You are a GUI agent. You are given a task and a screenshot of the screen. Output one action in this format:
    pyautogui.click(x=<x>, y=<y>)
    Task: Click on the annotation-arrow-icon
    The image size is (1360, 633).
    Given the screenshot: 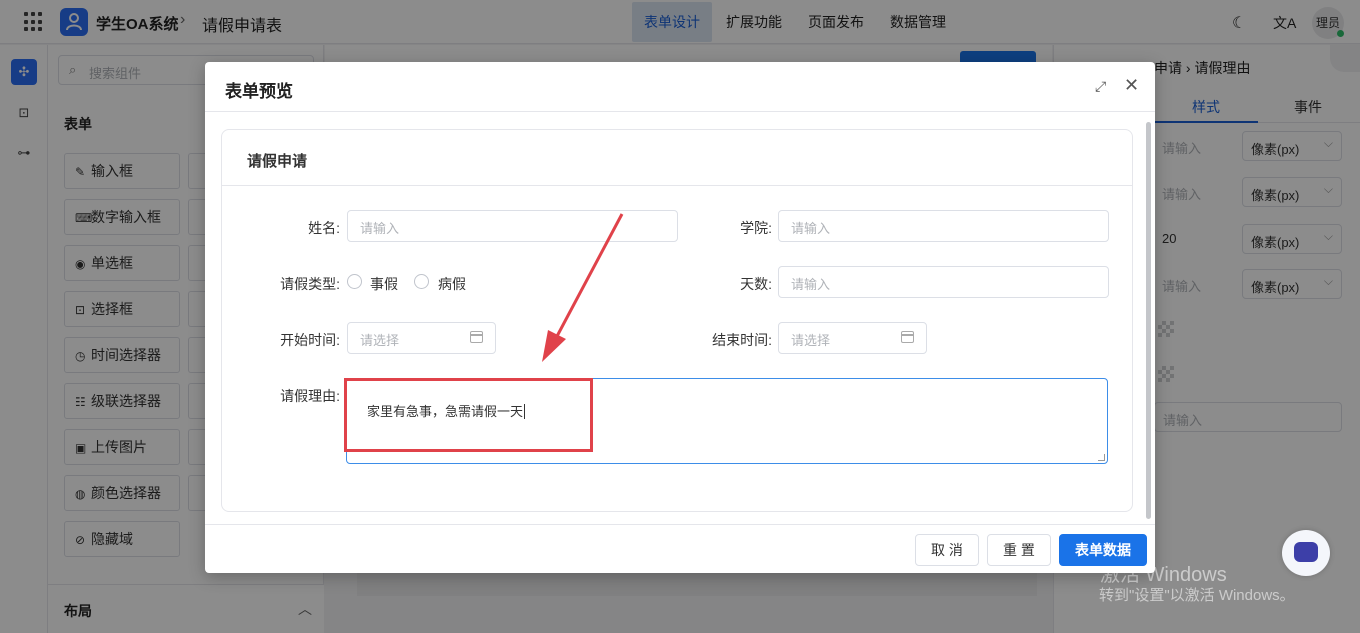 What is the action you would take?
    pyautogui.click(x=583, y=287)
    